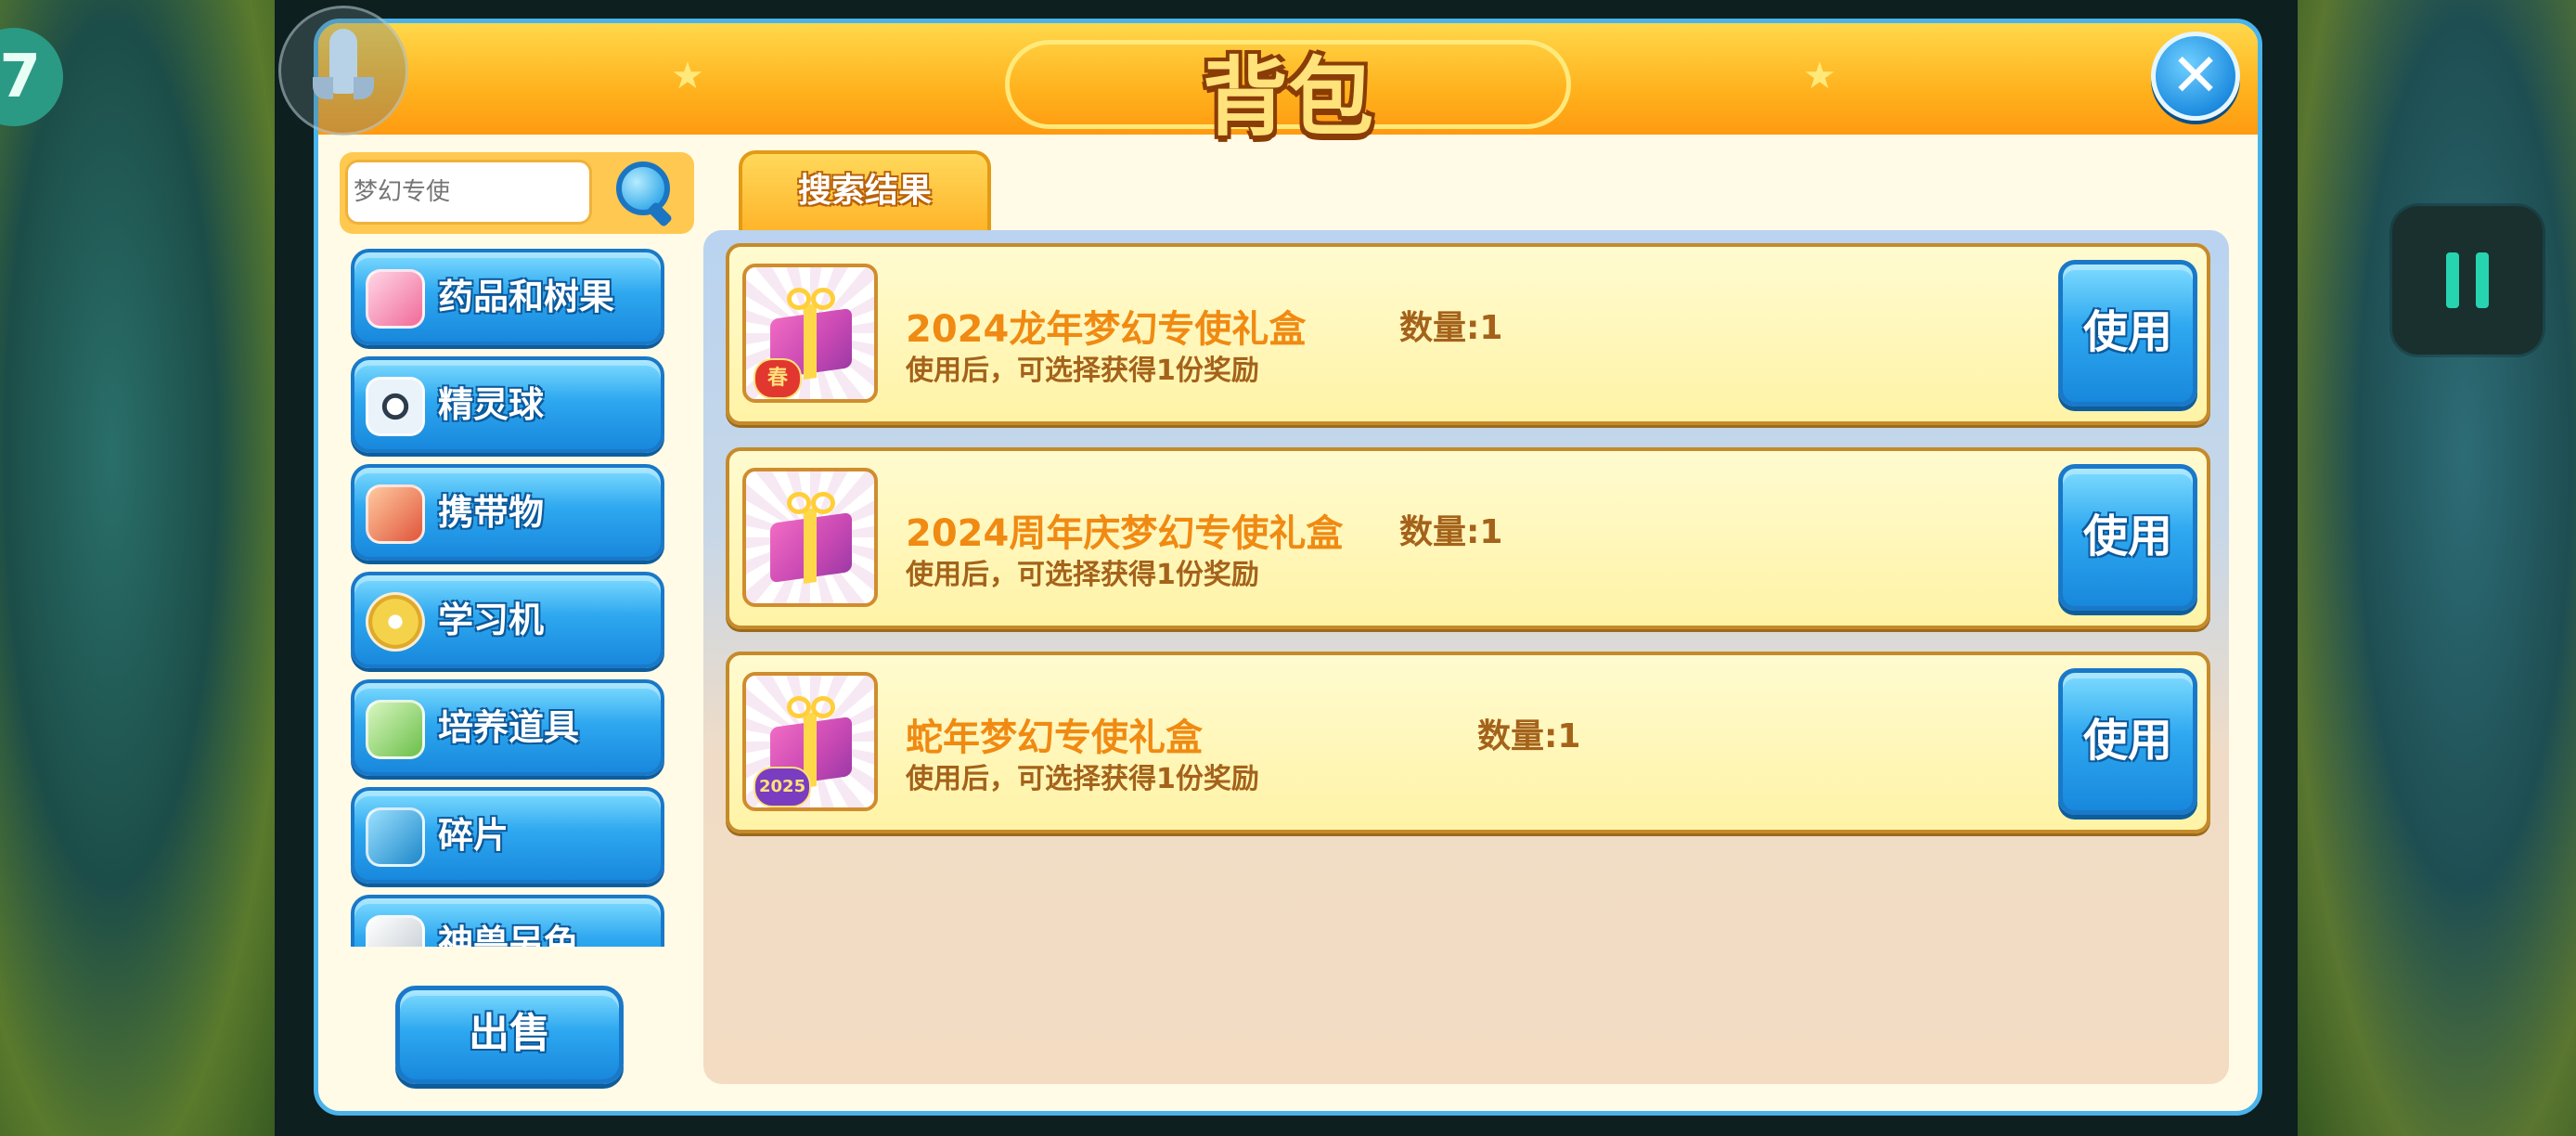 The width and height of the screenshot is (2576, 1136). What do you see at coordinates (1107, 329) in the screenshot?
I see `item-name: 2024龙年梦幻专使礼盒` at bounding box center [1107, 329].